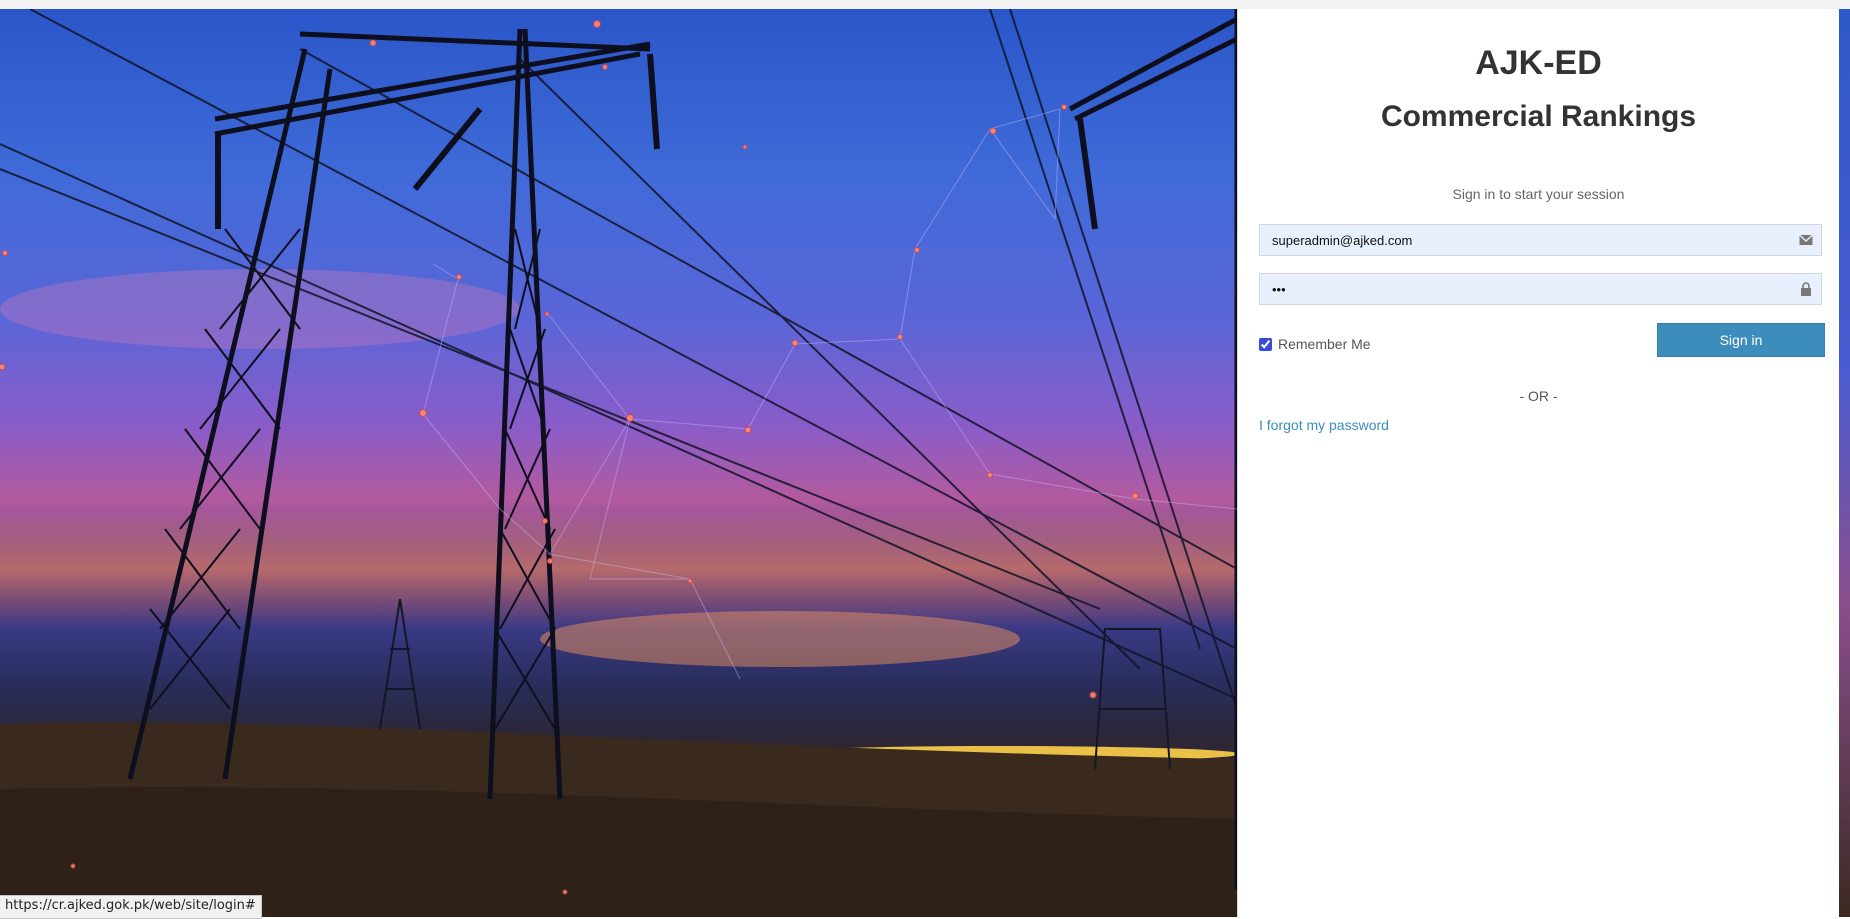 The image size is (1850, 919). What do you see at coordinates (1844, 463) in the screenshot?
I see `background-image-edge` at bounding box center [1844, 463].